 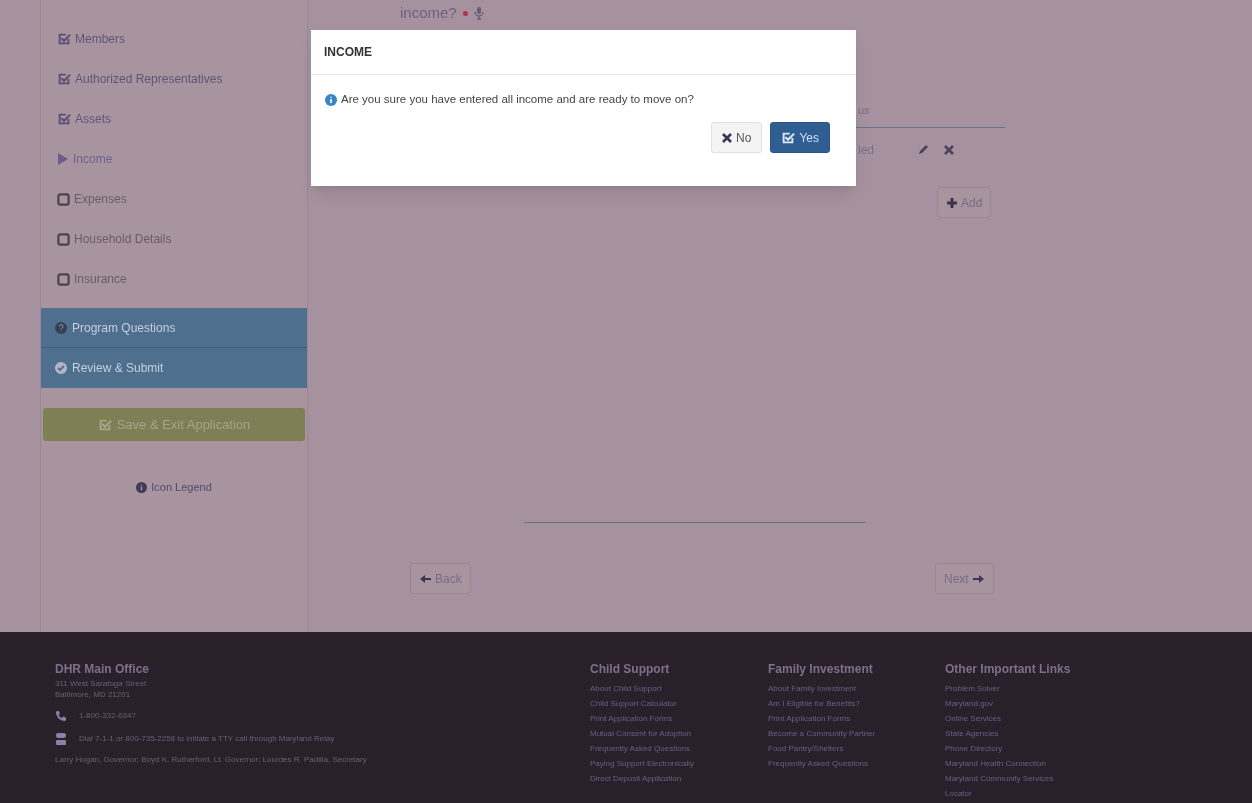 I want to click on footer-heading: DHR Main Office, so click(x=102, y=669).